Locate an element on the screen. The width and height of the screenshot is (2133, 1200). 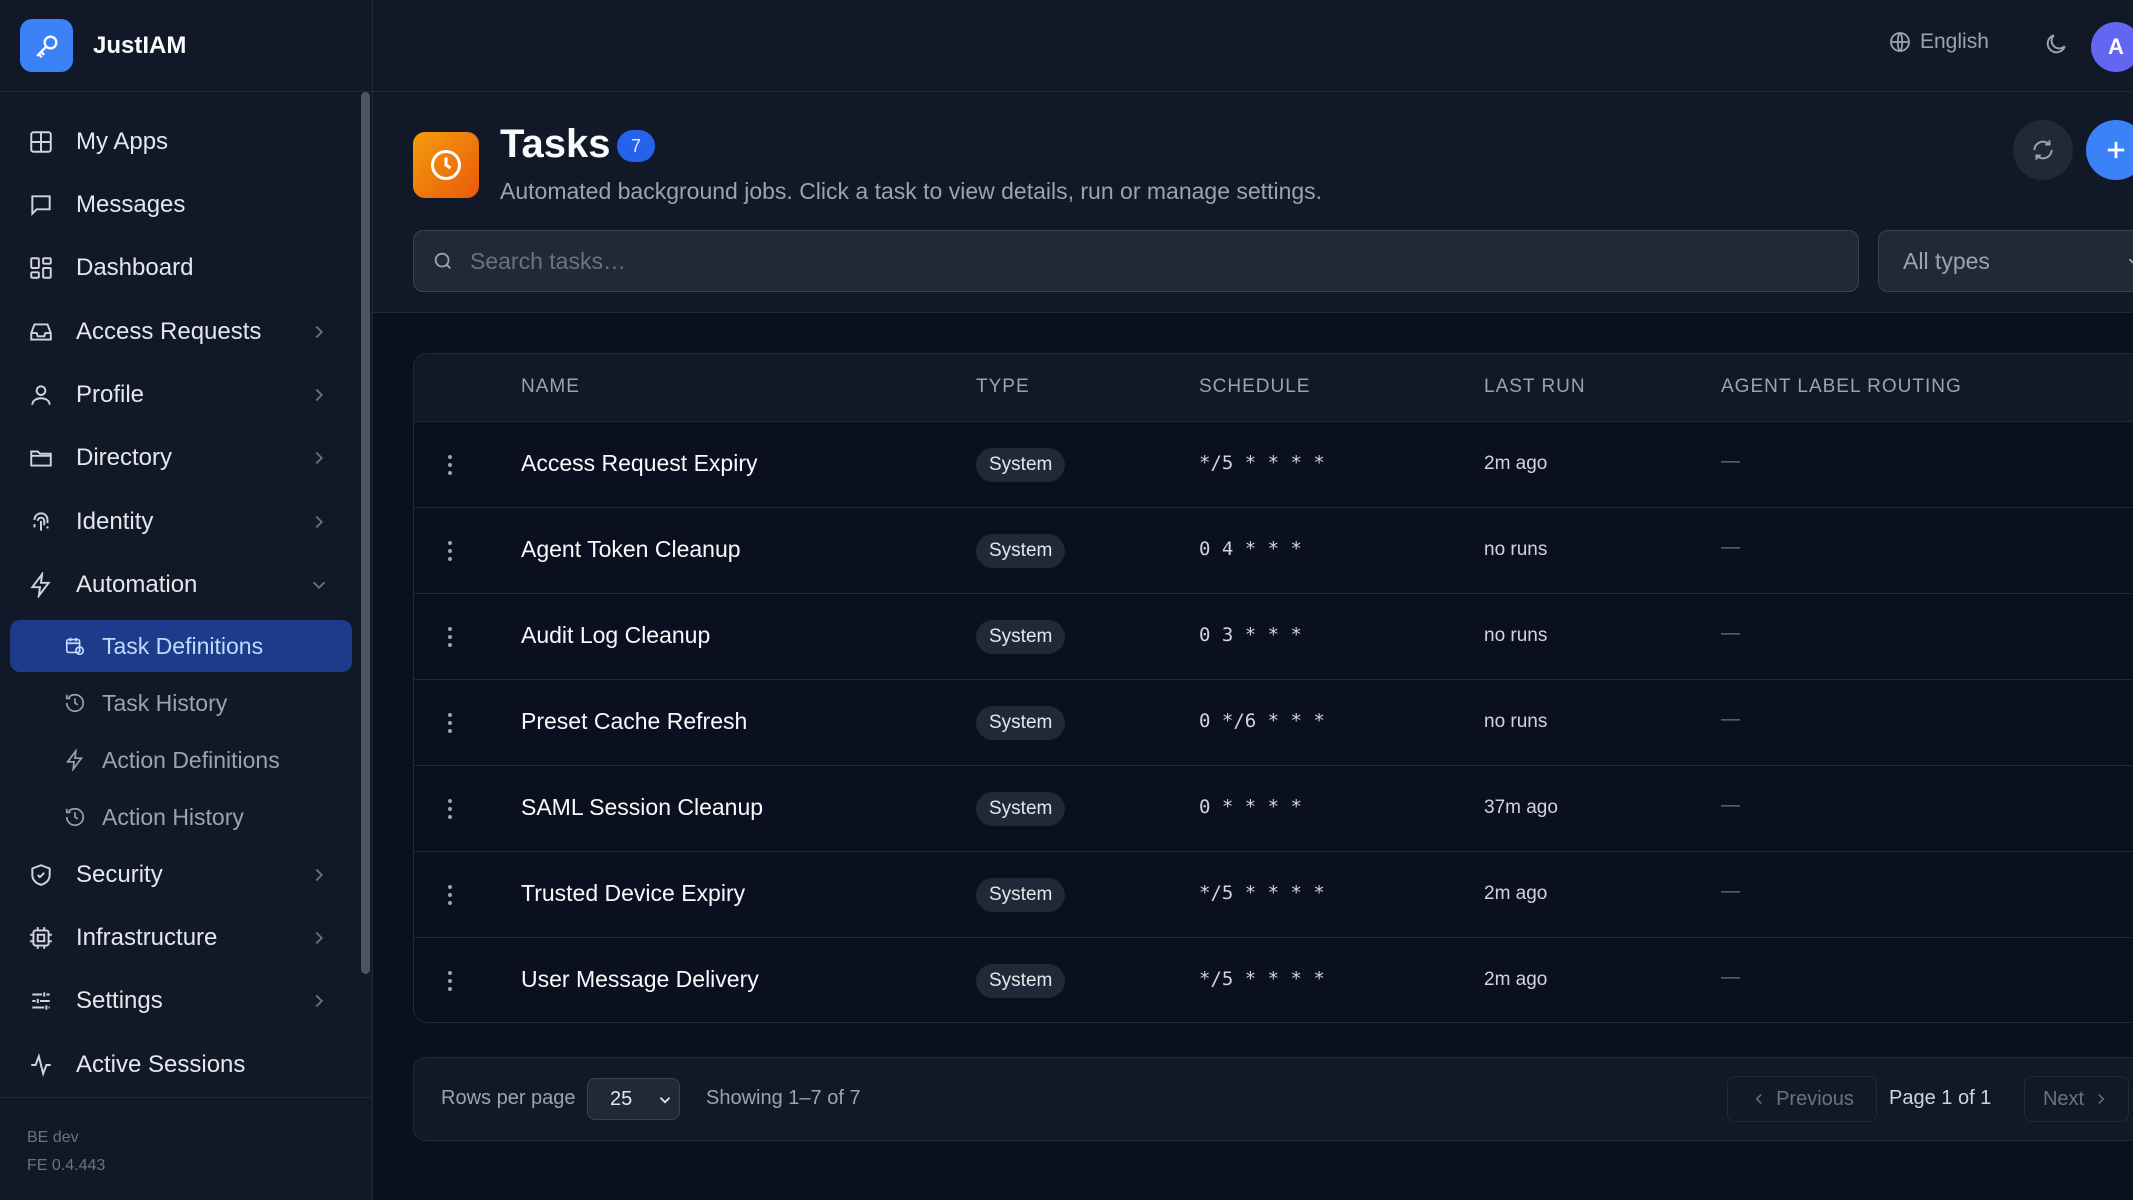
sidebar-item-label: Automation is located at coordinates (137, 584).